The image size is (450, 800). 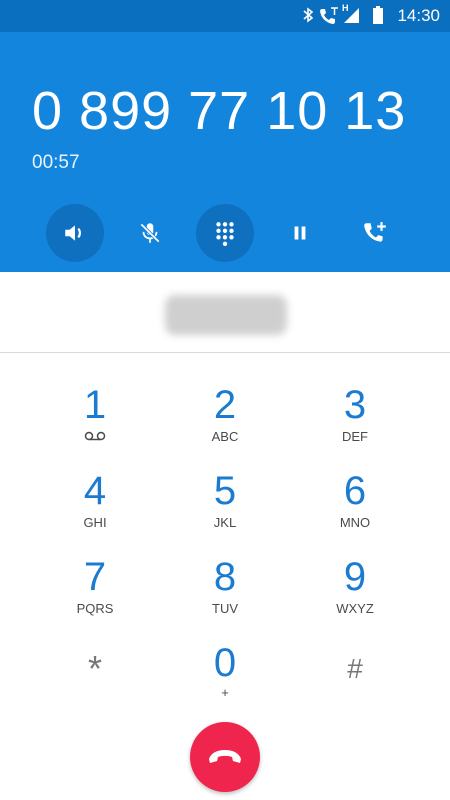 What do you see at coordinates (355, 522) in the screenshot?
I see `key-letters: MNO` at bounding box center [355, 522].